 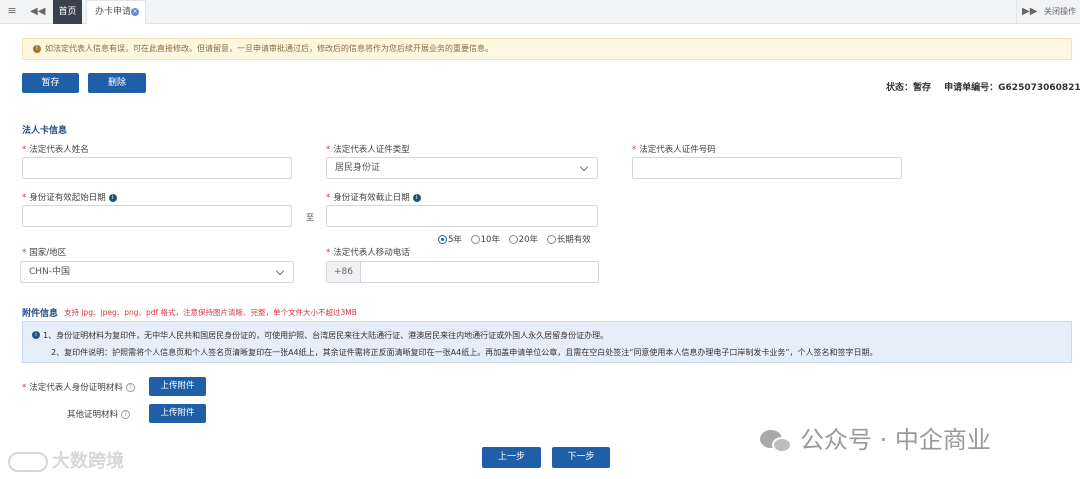 I want to click on rep-id-type-label: * 法定代表人证件类型, so click(x=368, y=149).